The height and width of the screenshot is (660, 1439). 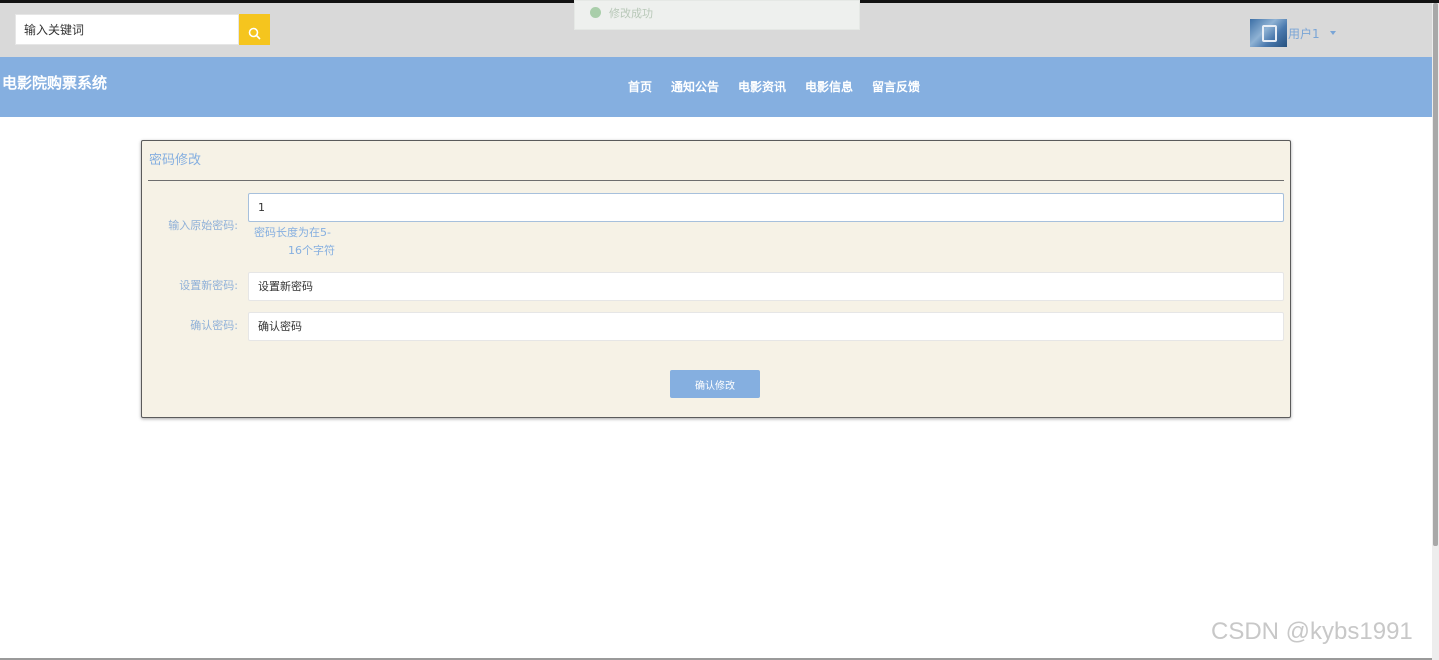 What do you see at coordinates (1268, 33) in the screenshot?
I see `avatar` at bounding box center [1268, 33].